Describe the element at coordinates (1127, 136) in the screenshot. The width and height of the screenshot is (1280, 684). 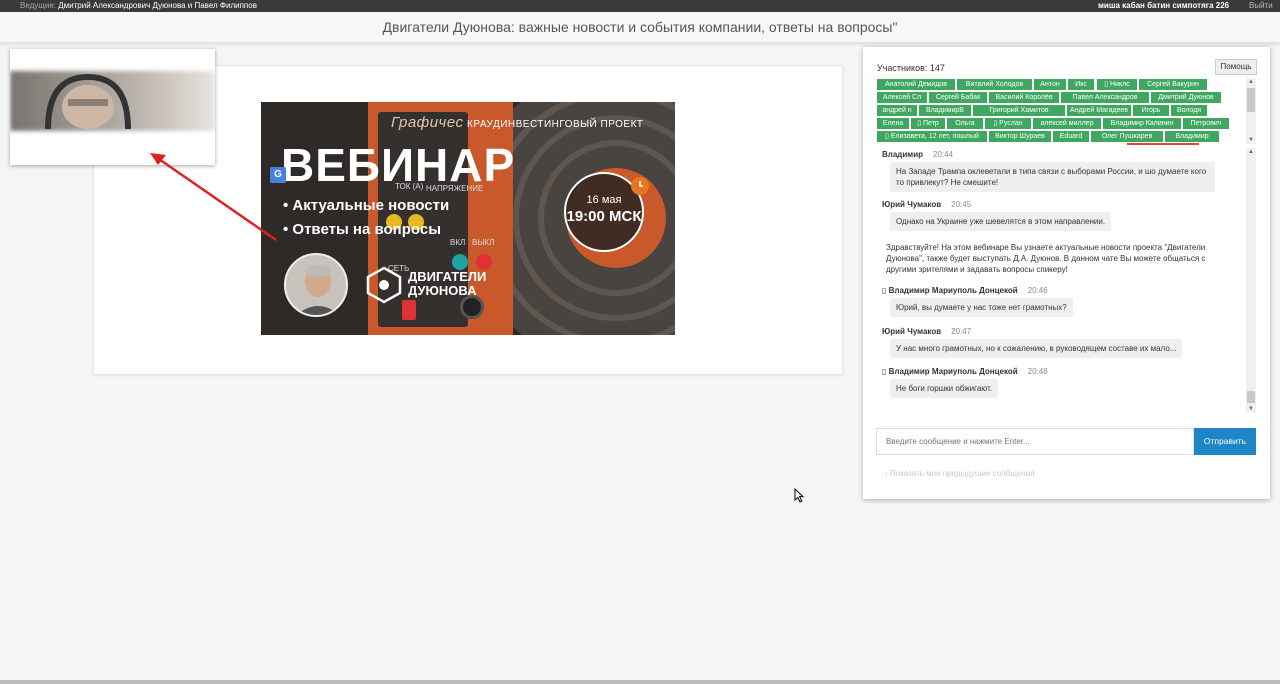
I see `participant-tag: Олег Пушкарев` at that location.